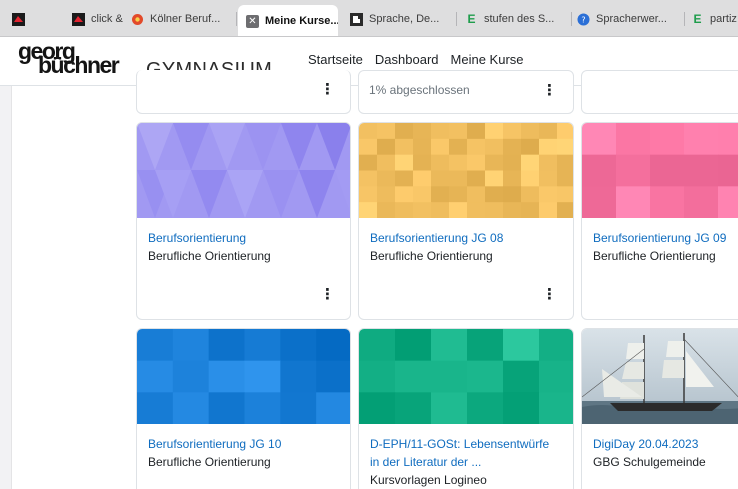 This screenshot has height=489, width=738. Describe the element at coordinates (243, 92) in the screenshot. I see `course-card: ⋮` at that location.